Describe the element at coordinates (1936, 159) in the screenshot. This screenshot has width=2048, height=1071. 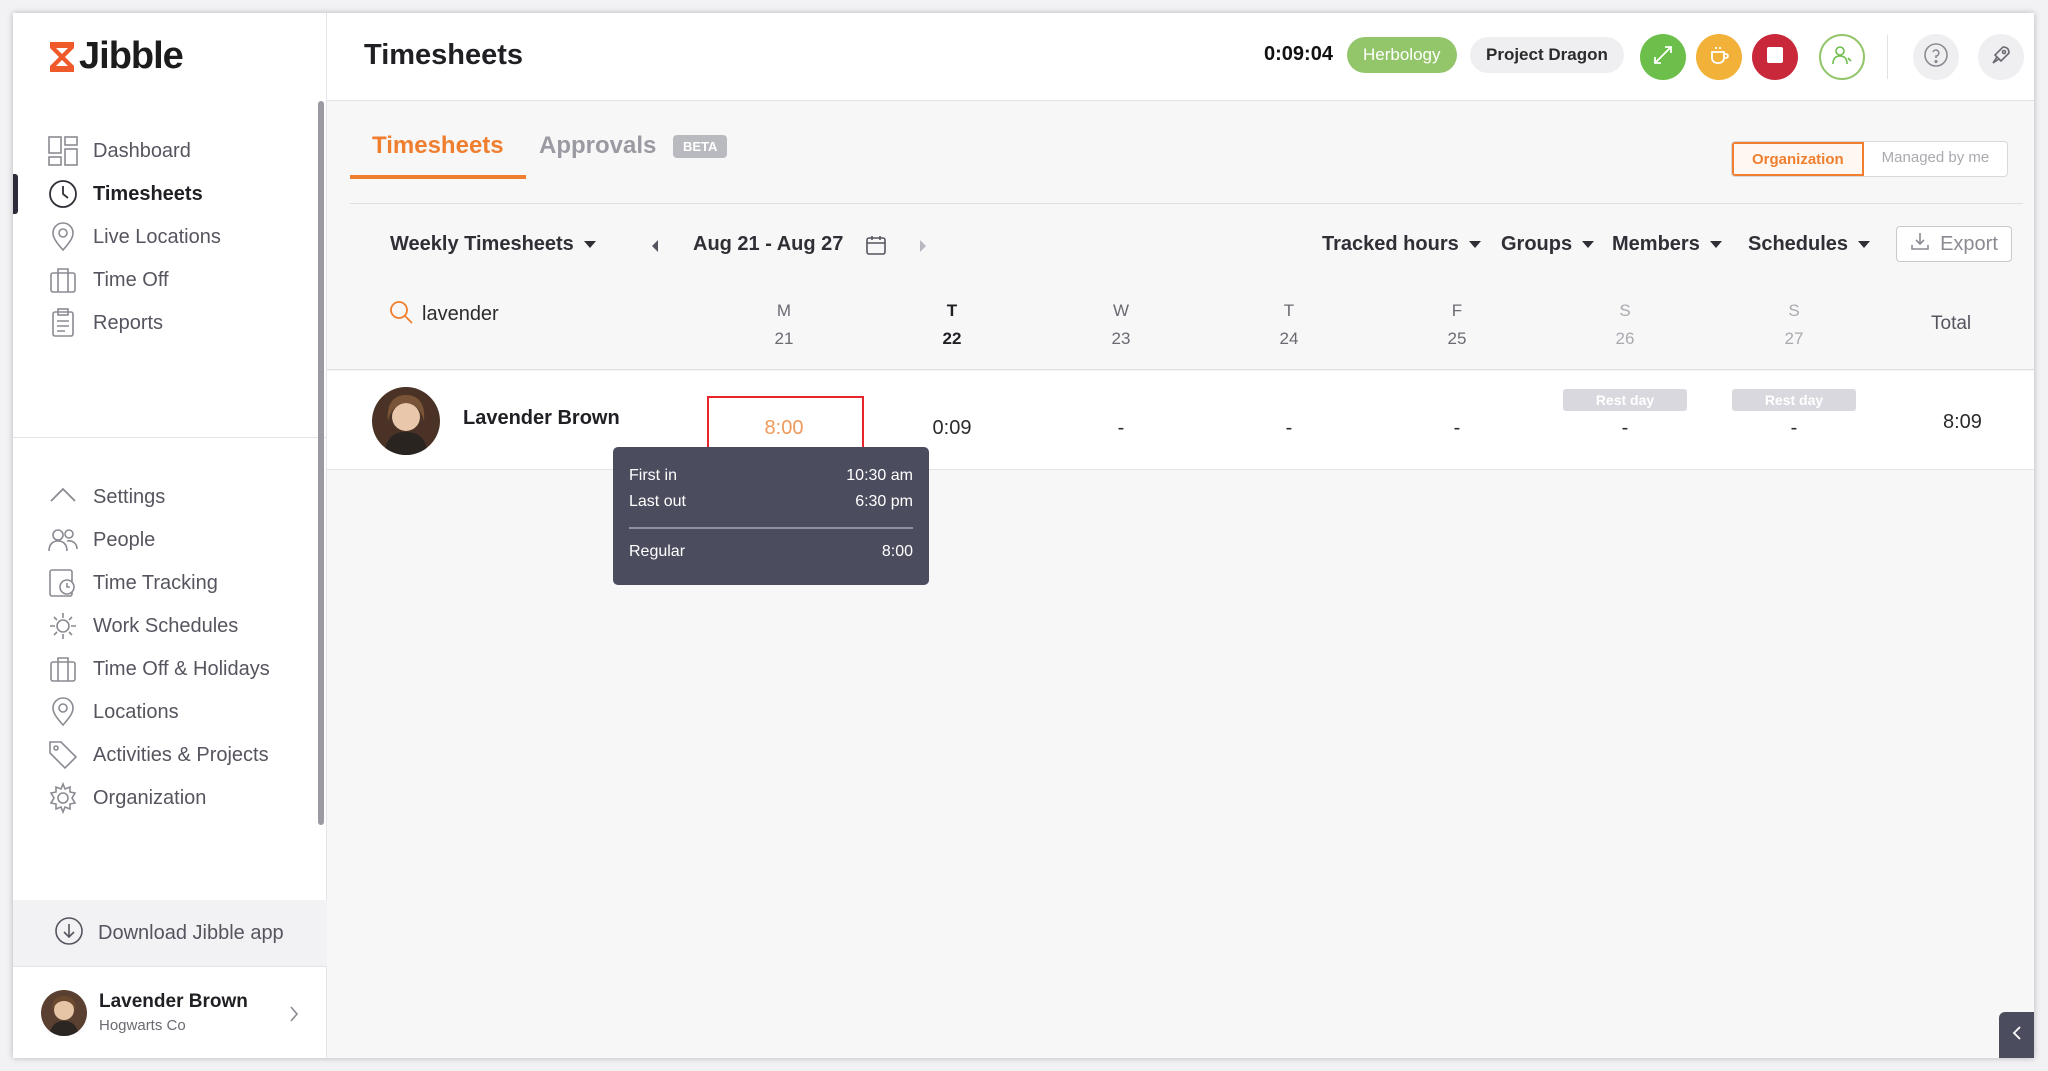
I see `scope-managed-button: Managed by me` at that location.